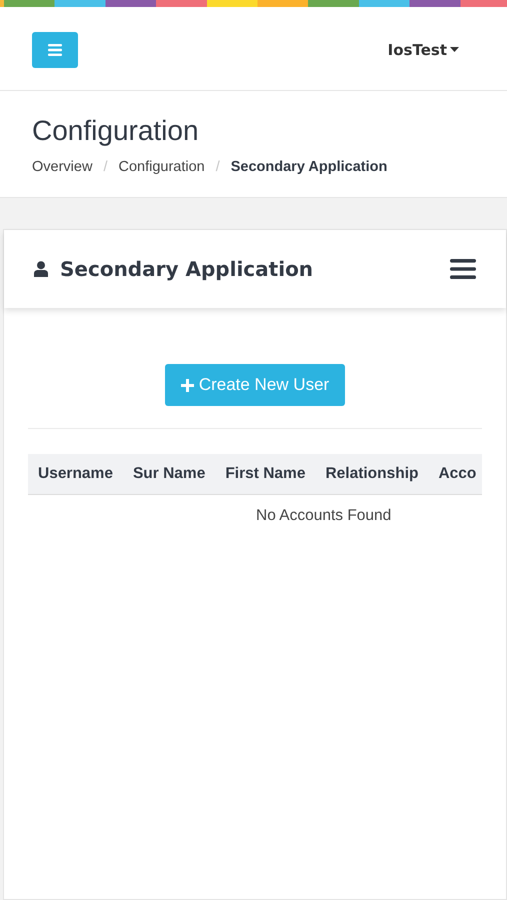  Describe the element at coordinates (75, 474) in the screenshot. I see `column-header: Username` at that location.